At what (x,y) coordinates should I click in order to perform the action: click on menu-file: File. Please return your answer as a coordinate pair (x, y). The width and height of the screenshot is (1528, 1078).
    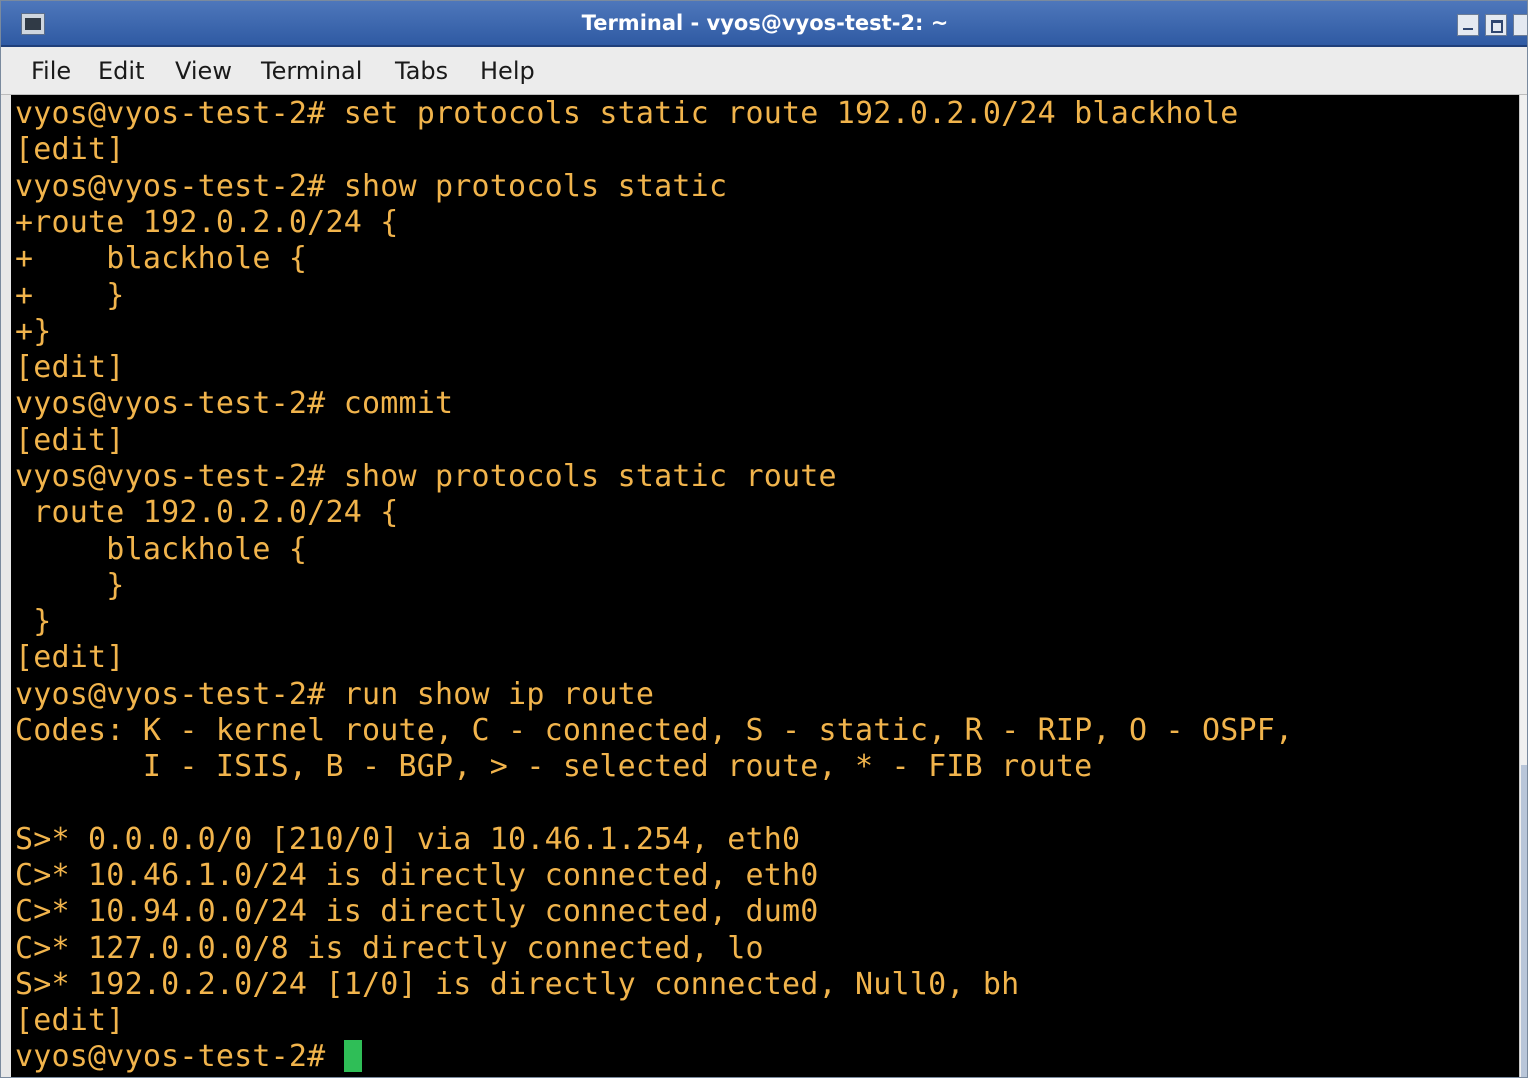
    Looking at the image, I should click on (51, 71).